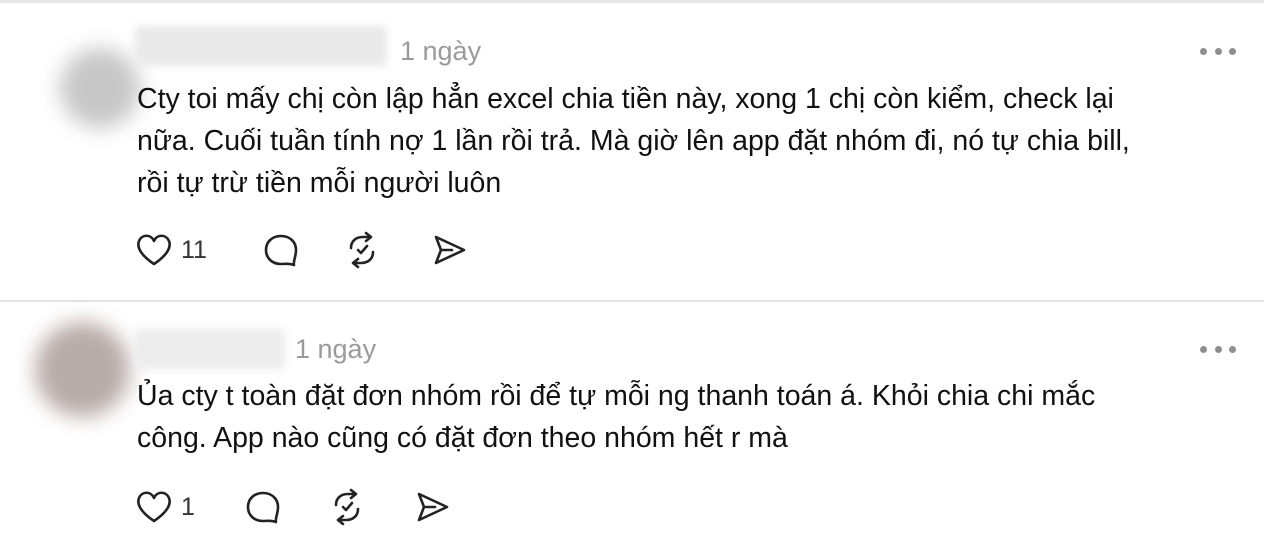 This screenshot has width=1264, height=556. I want to click on like-button: 1, so click(165, 507).